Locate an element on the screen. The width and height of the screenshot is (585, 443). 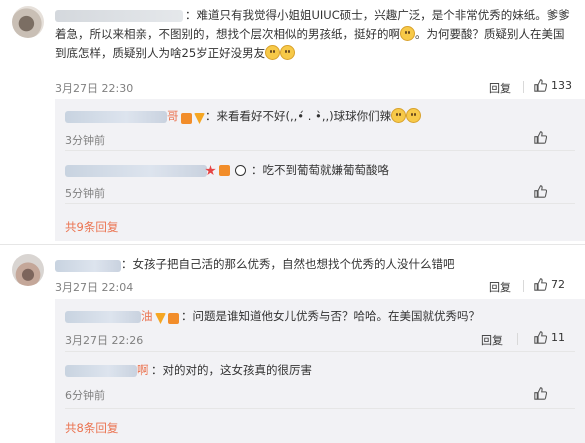
reply-item: 啊 ：对的对的，这女孩真的很厉害 6分钟前 is located at coordinates (320, 380).